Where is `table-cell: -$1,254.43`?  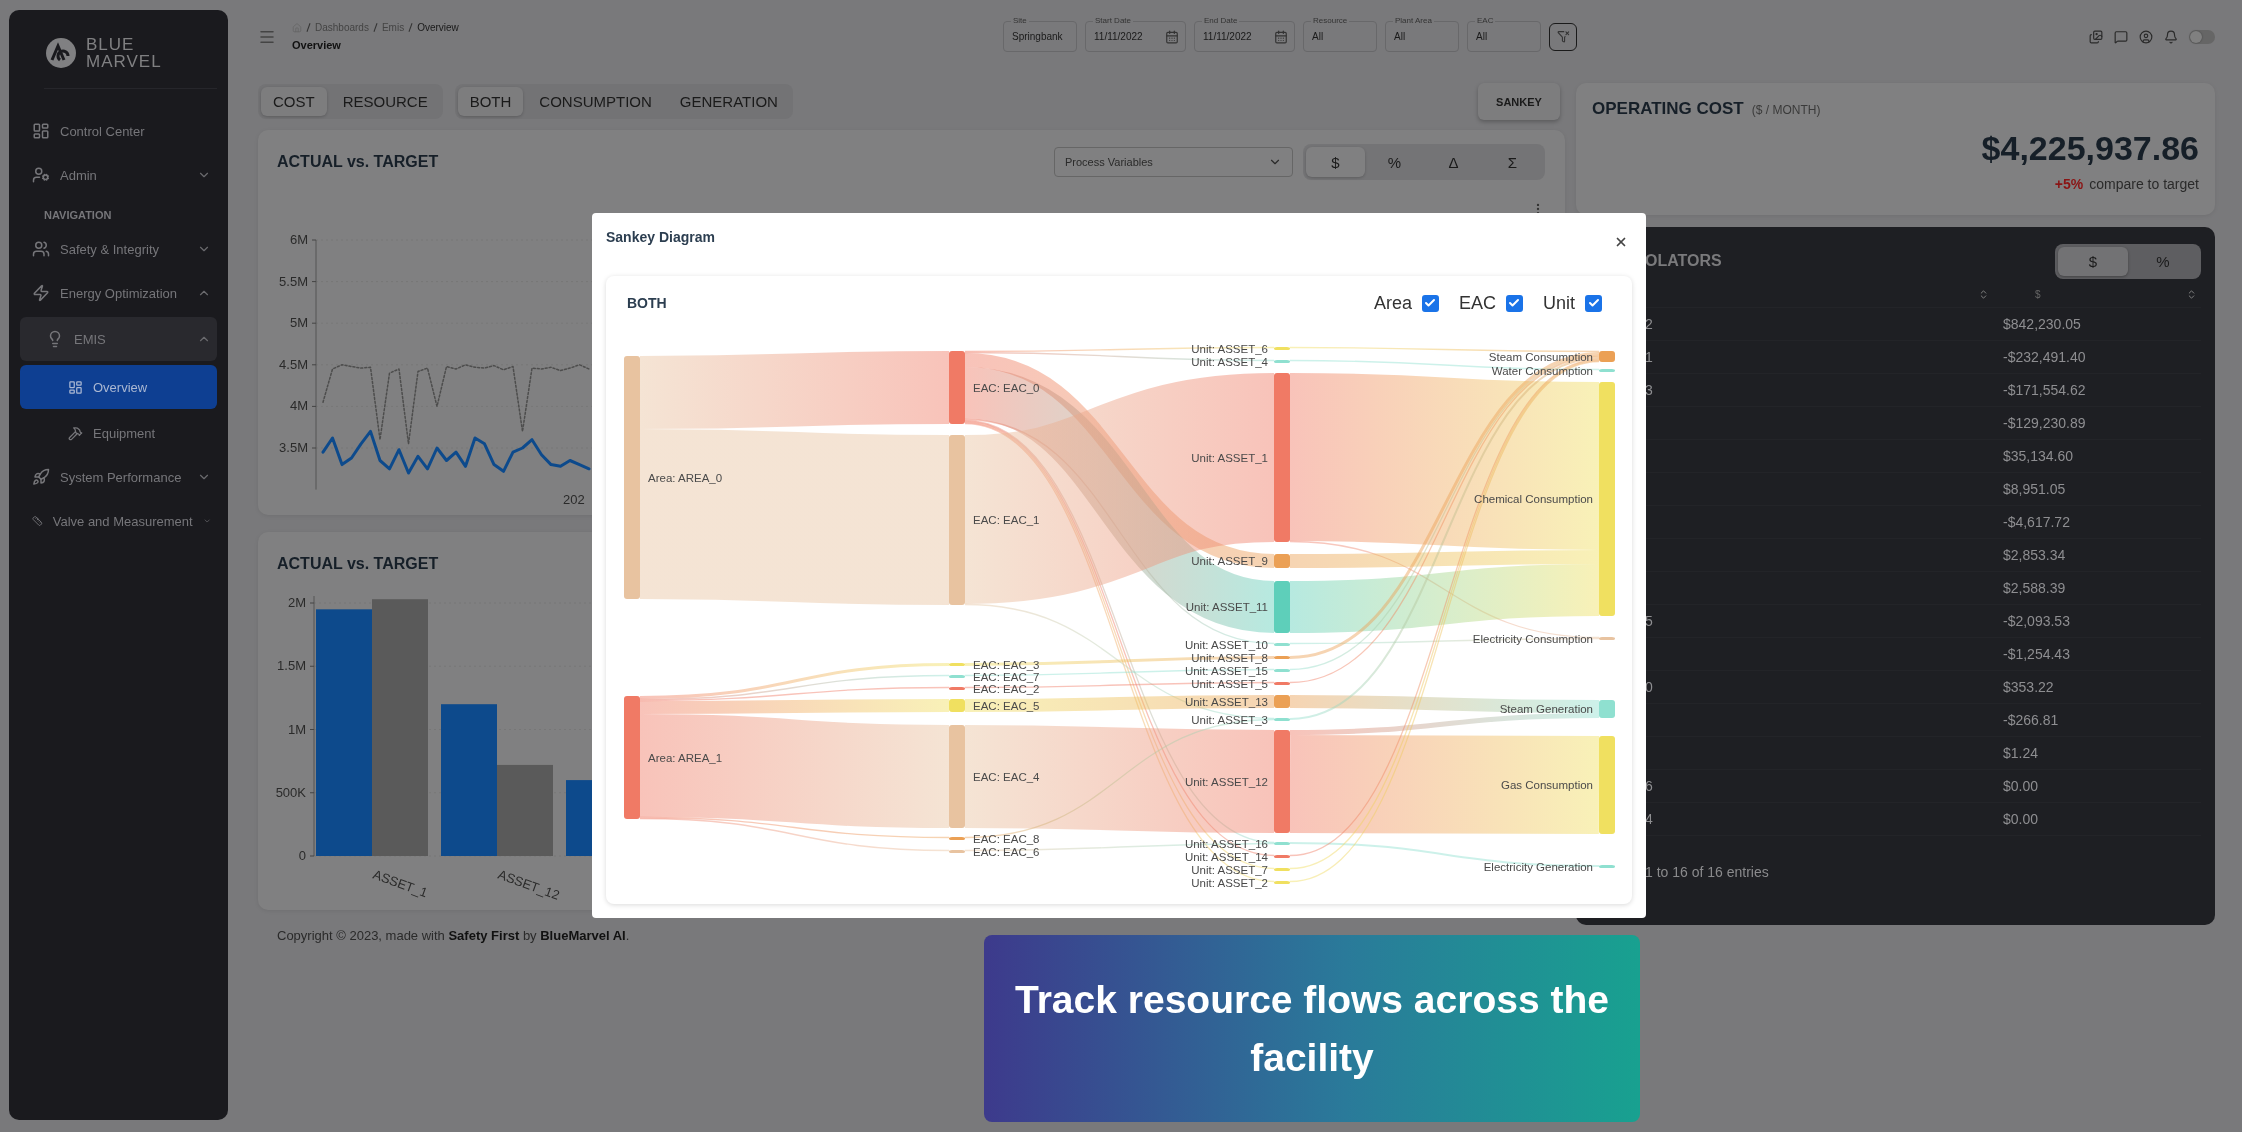 table-cell: -$1,254.43 is located at coordinates (2036, 654).